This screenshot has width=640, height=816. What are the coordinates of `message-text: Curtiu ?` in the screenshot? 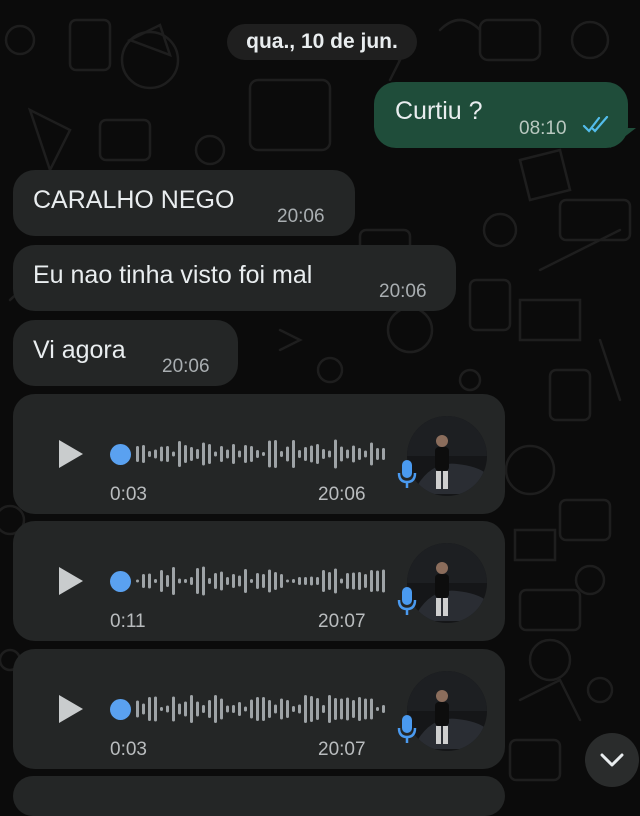 It's located at (439, 111).